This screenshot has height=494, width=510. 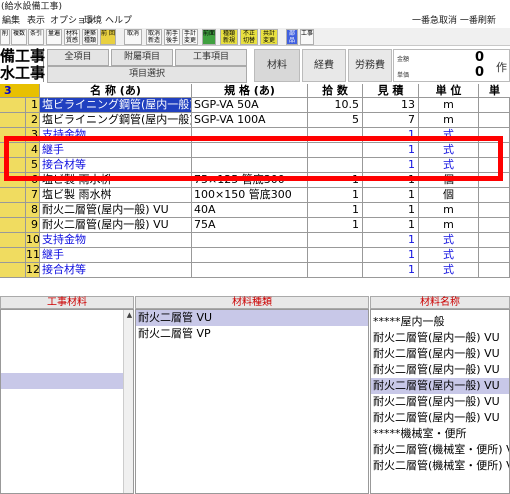 What do you see at coordinates (20, 91) in the screenshot?
I see `grid-corner: 3` at bounding box center [20, 91].